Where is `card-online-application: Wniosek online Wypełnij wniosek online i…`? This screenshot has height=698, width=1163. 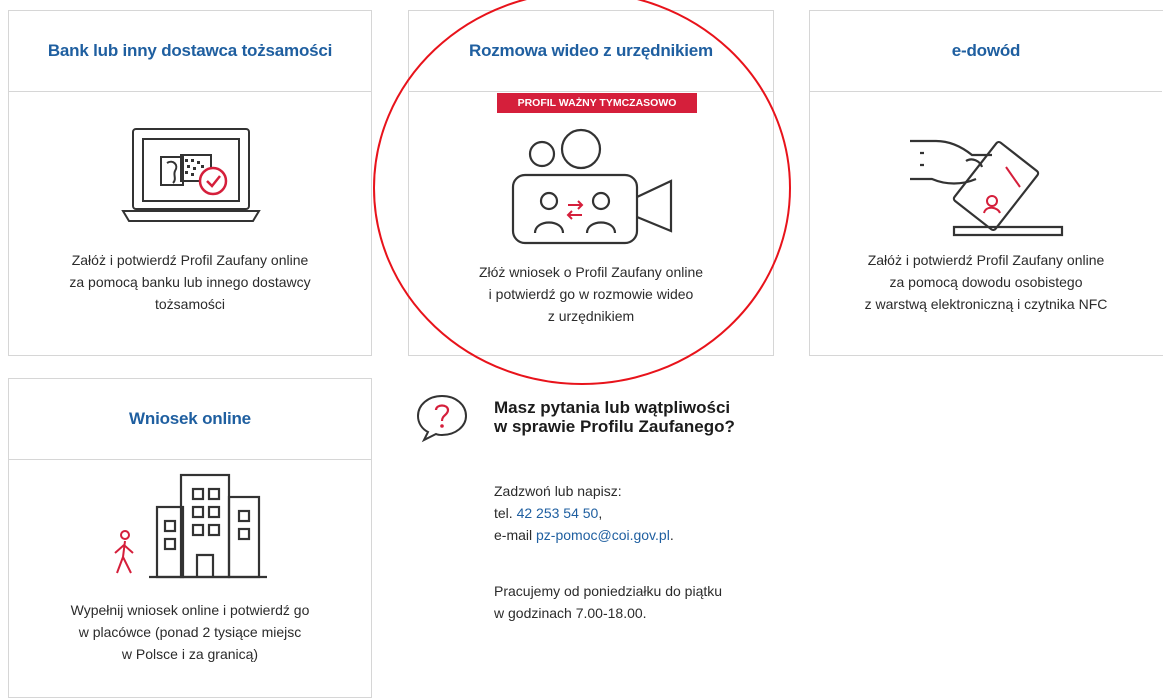
card-online-application: Wniosek online Wypełnij wniosek online i… is located at coordinates (190, 538).